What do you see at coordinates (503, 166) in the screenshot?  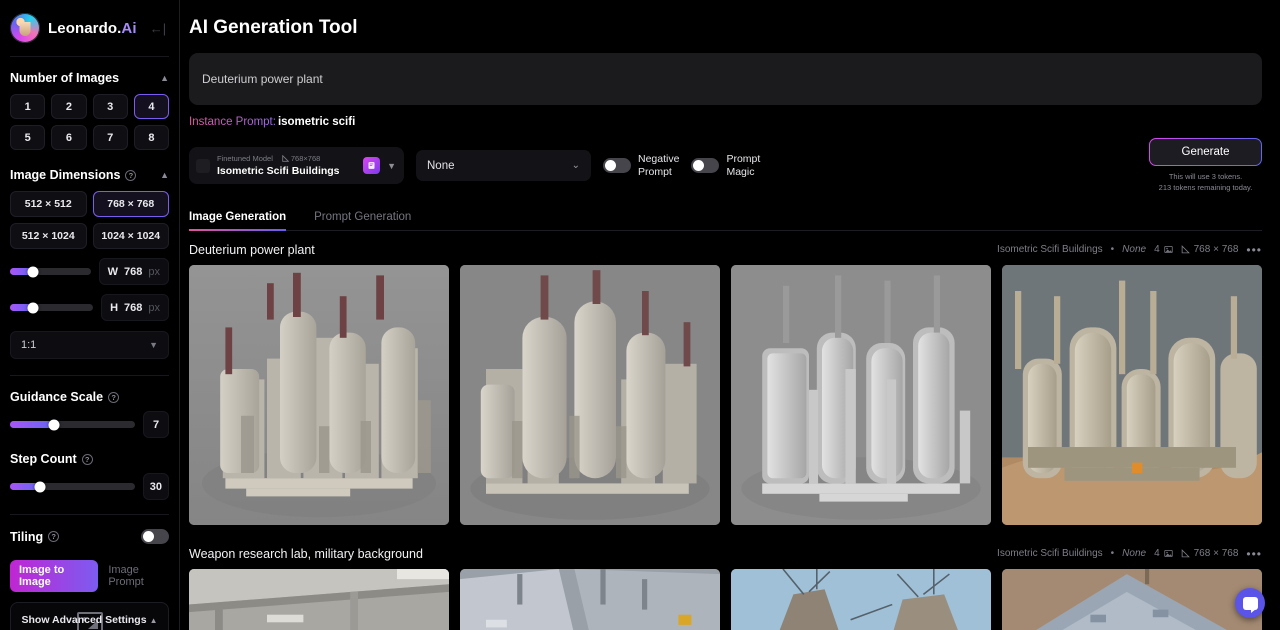 I see `style-select: None ⌄` at bounding box center [503, 166].